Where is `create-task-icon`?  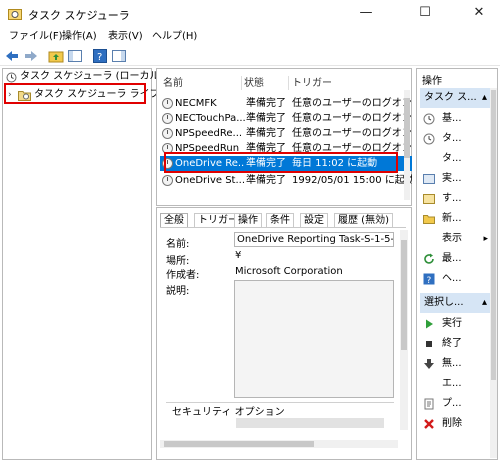
create-task-icon is located at coordinates (429, 139).